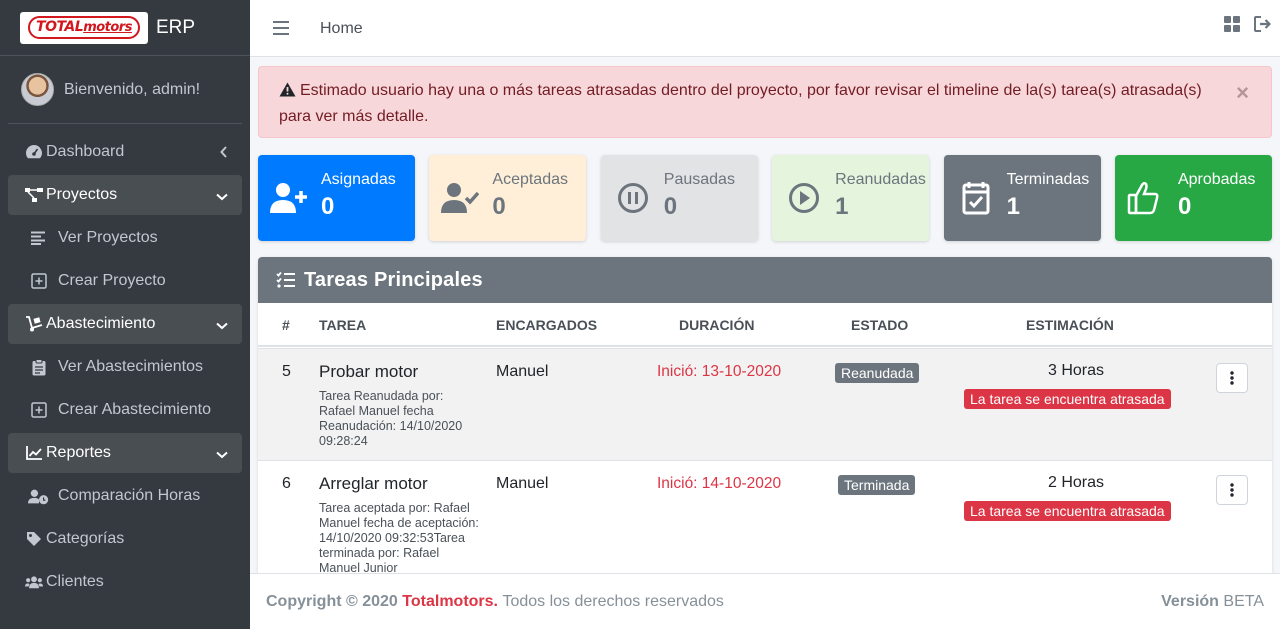 This screenshot has width=1280, height=629. What do you see at coordinates (34, 195) in the screenshot?
I see `project-diagram-icon` at bounding box center [34, 195].